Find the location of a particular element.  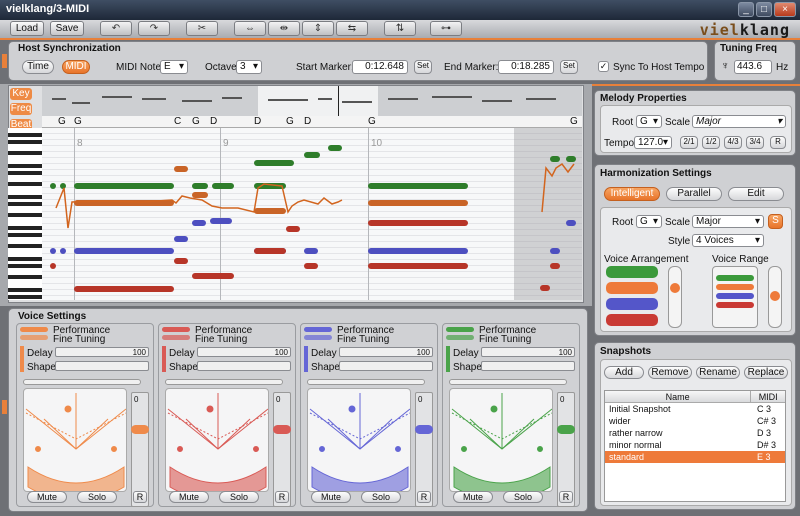

snapshot-row: standard E 3 is located at coordinates (695, 457).